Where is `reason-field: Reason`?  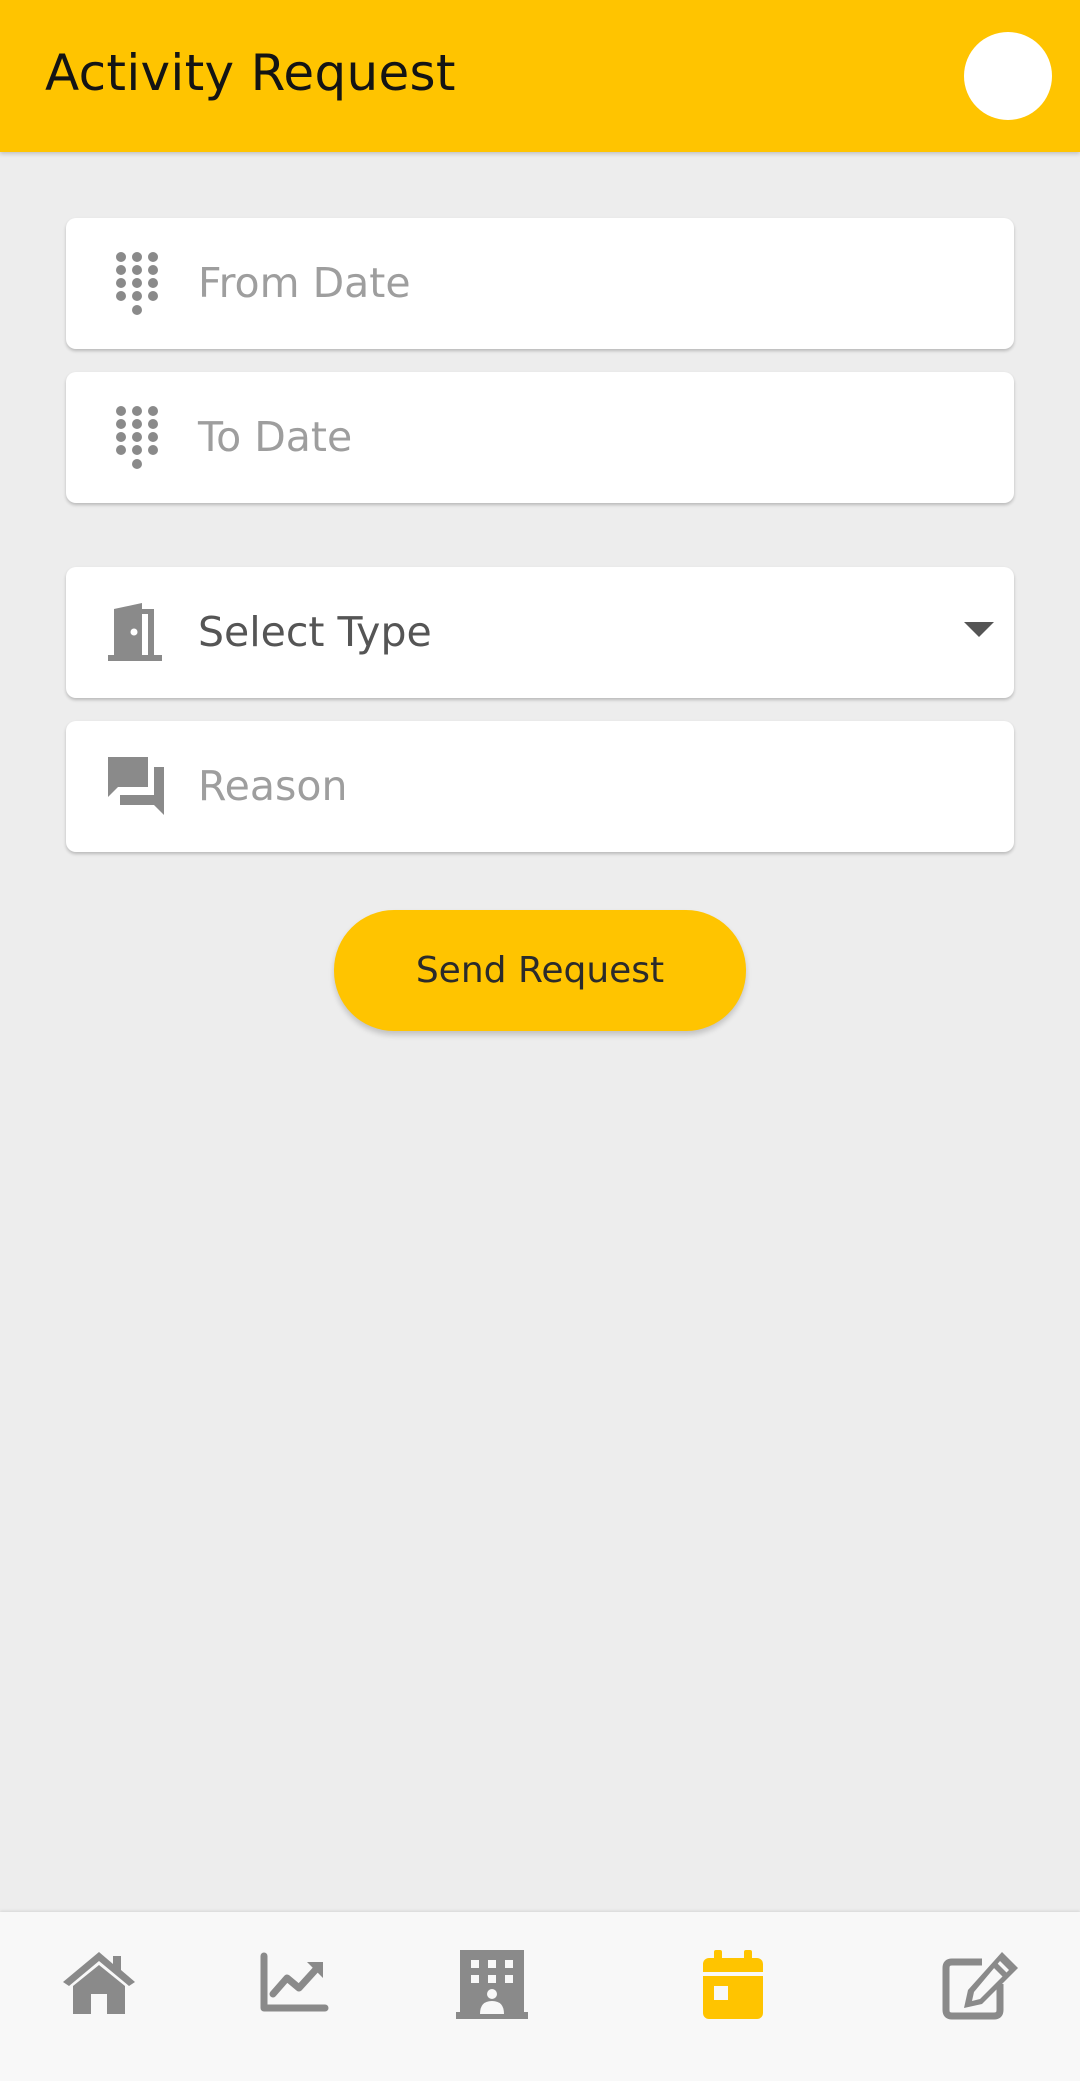
reason-field: Reason is located at coordinates (540, 786).